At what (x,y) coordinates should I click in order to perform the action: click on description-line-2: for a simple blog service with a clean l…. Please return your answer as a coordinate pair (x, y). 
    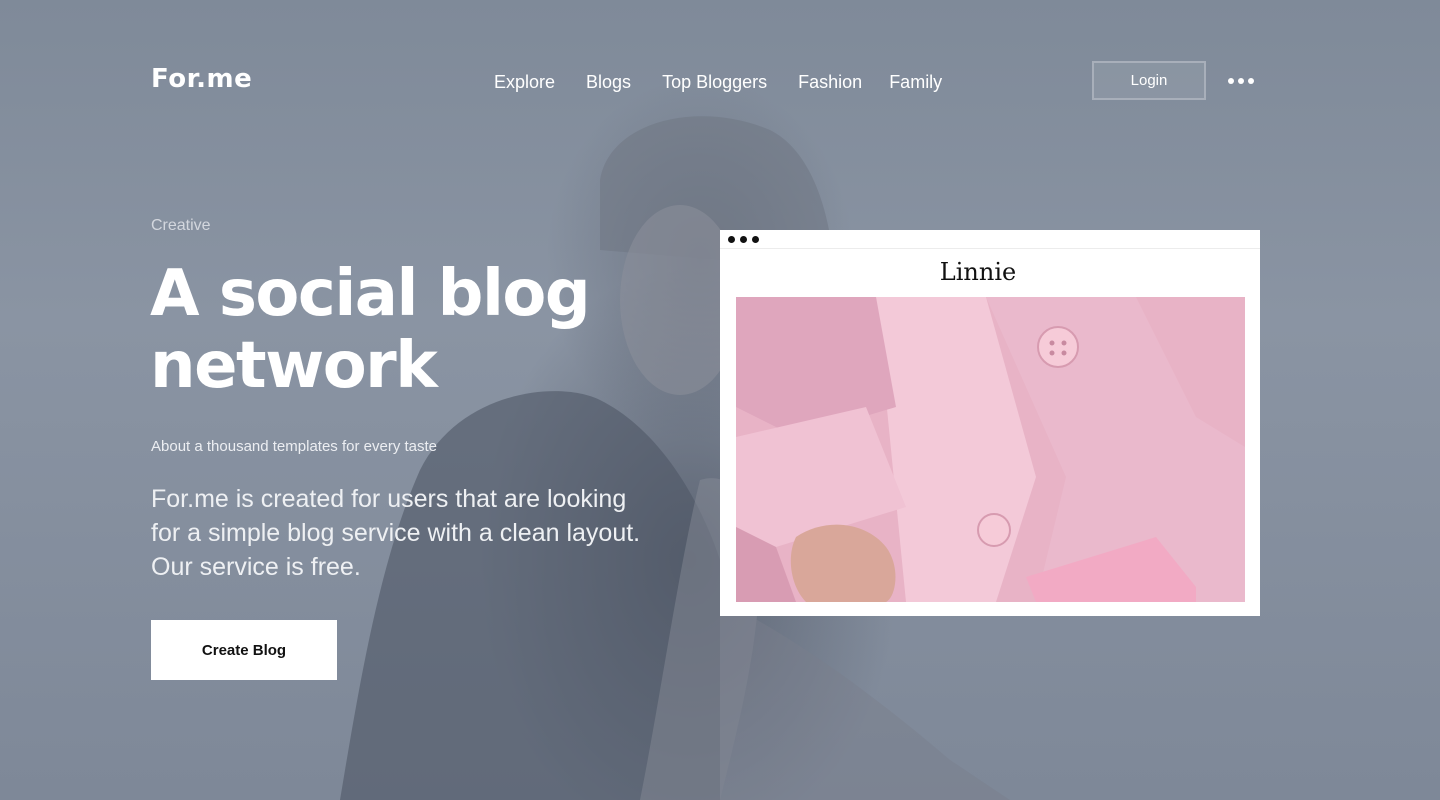
    Looking at the image, I should click on (396, 533).